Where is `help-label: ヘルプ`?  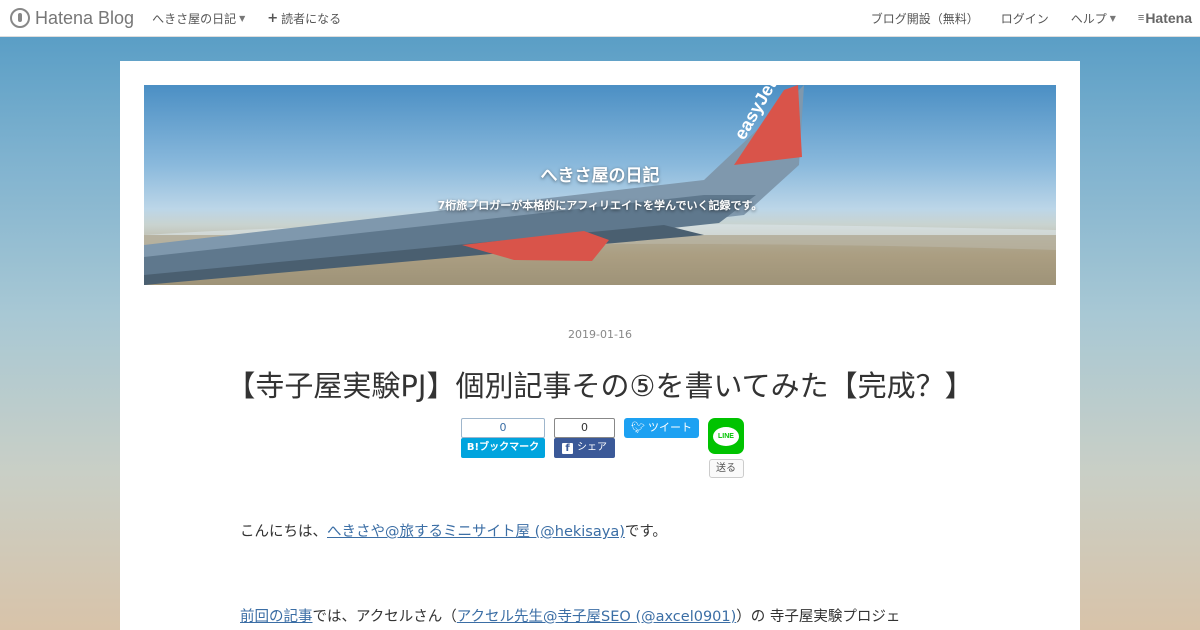 help-label: ヘルプ is located at coordinates (1088, 18).